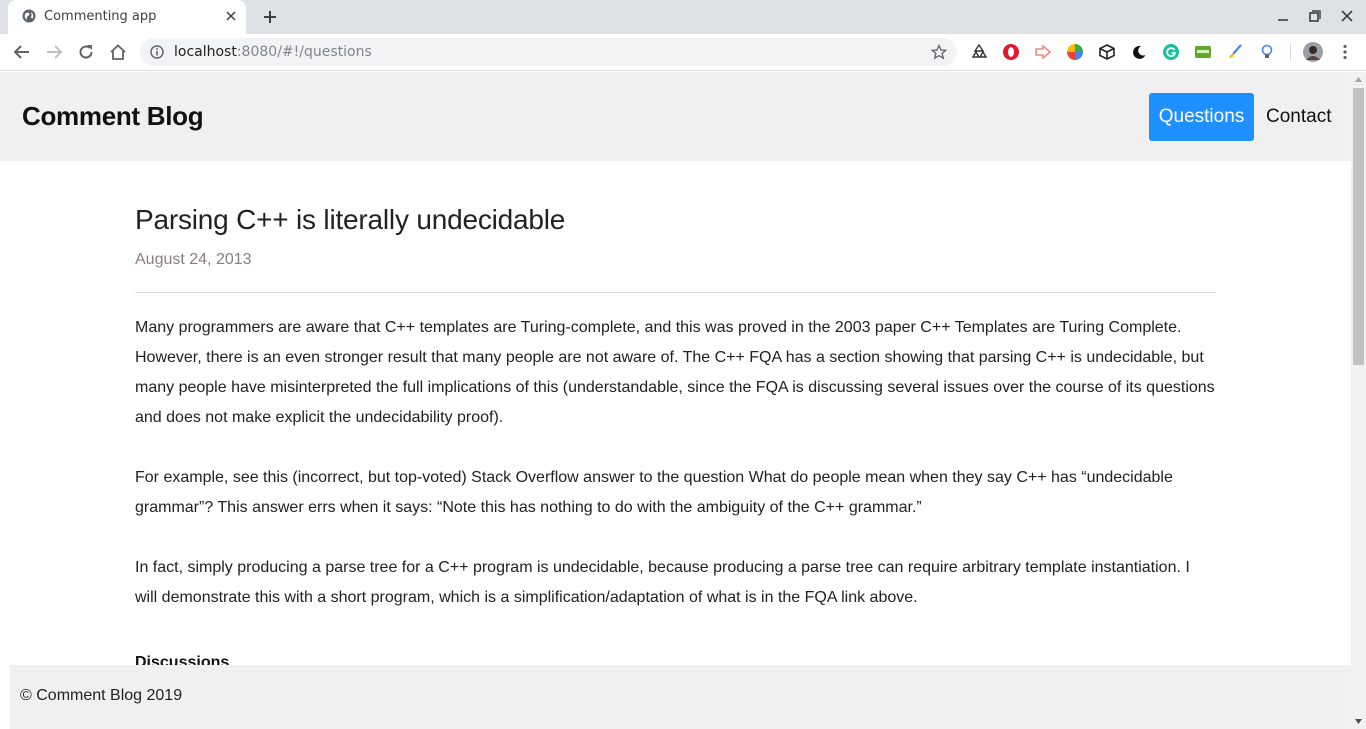 This screenshot has width=1366, height=729. I want to click on minimize-icon, so click(1283, 16).